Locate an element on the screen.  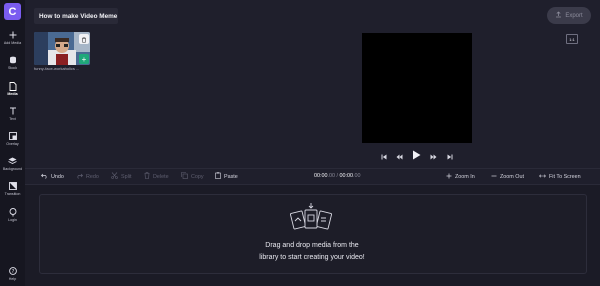
skip-start-icon is located at coordinates (384, 156).